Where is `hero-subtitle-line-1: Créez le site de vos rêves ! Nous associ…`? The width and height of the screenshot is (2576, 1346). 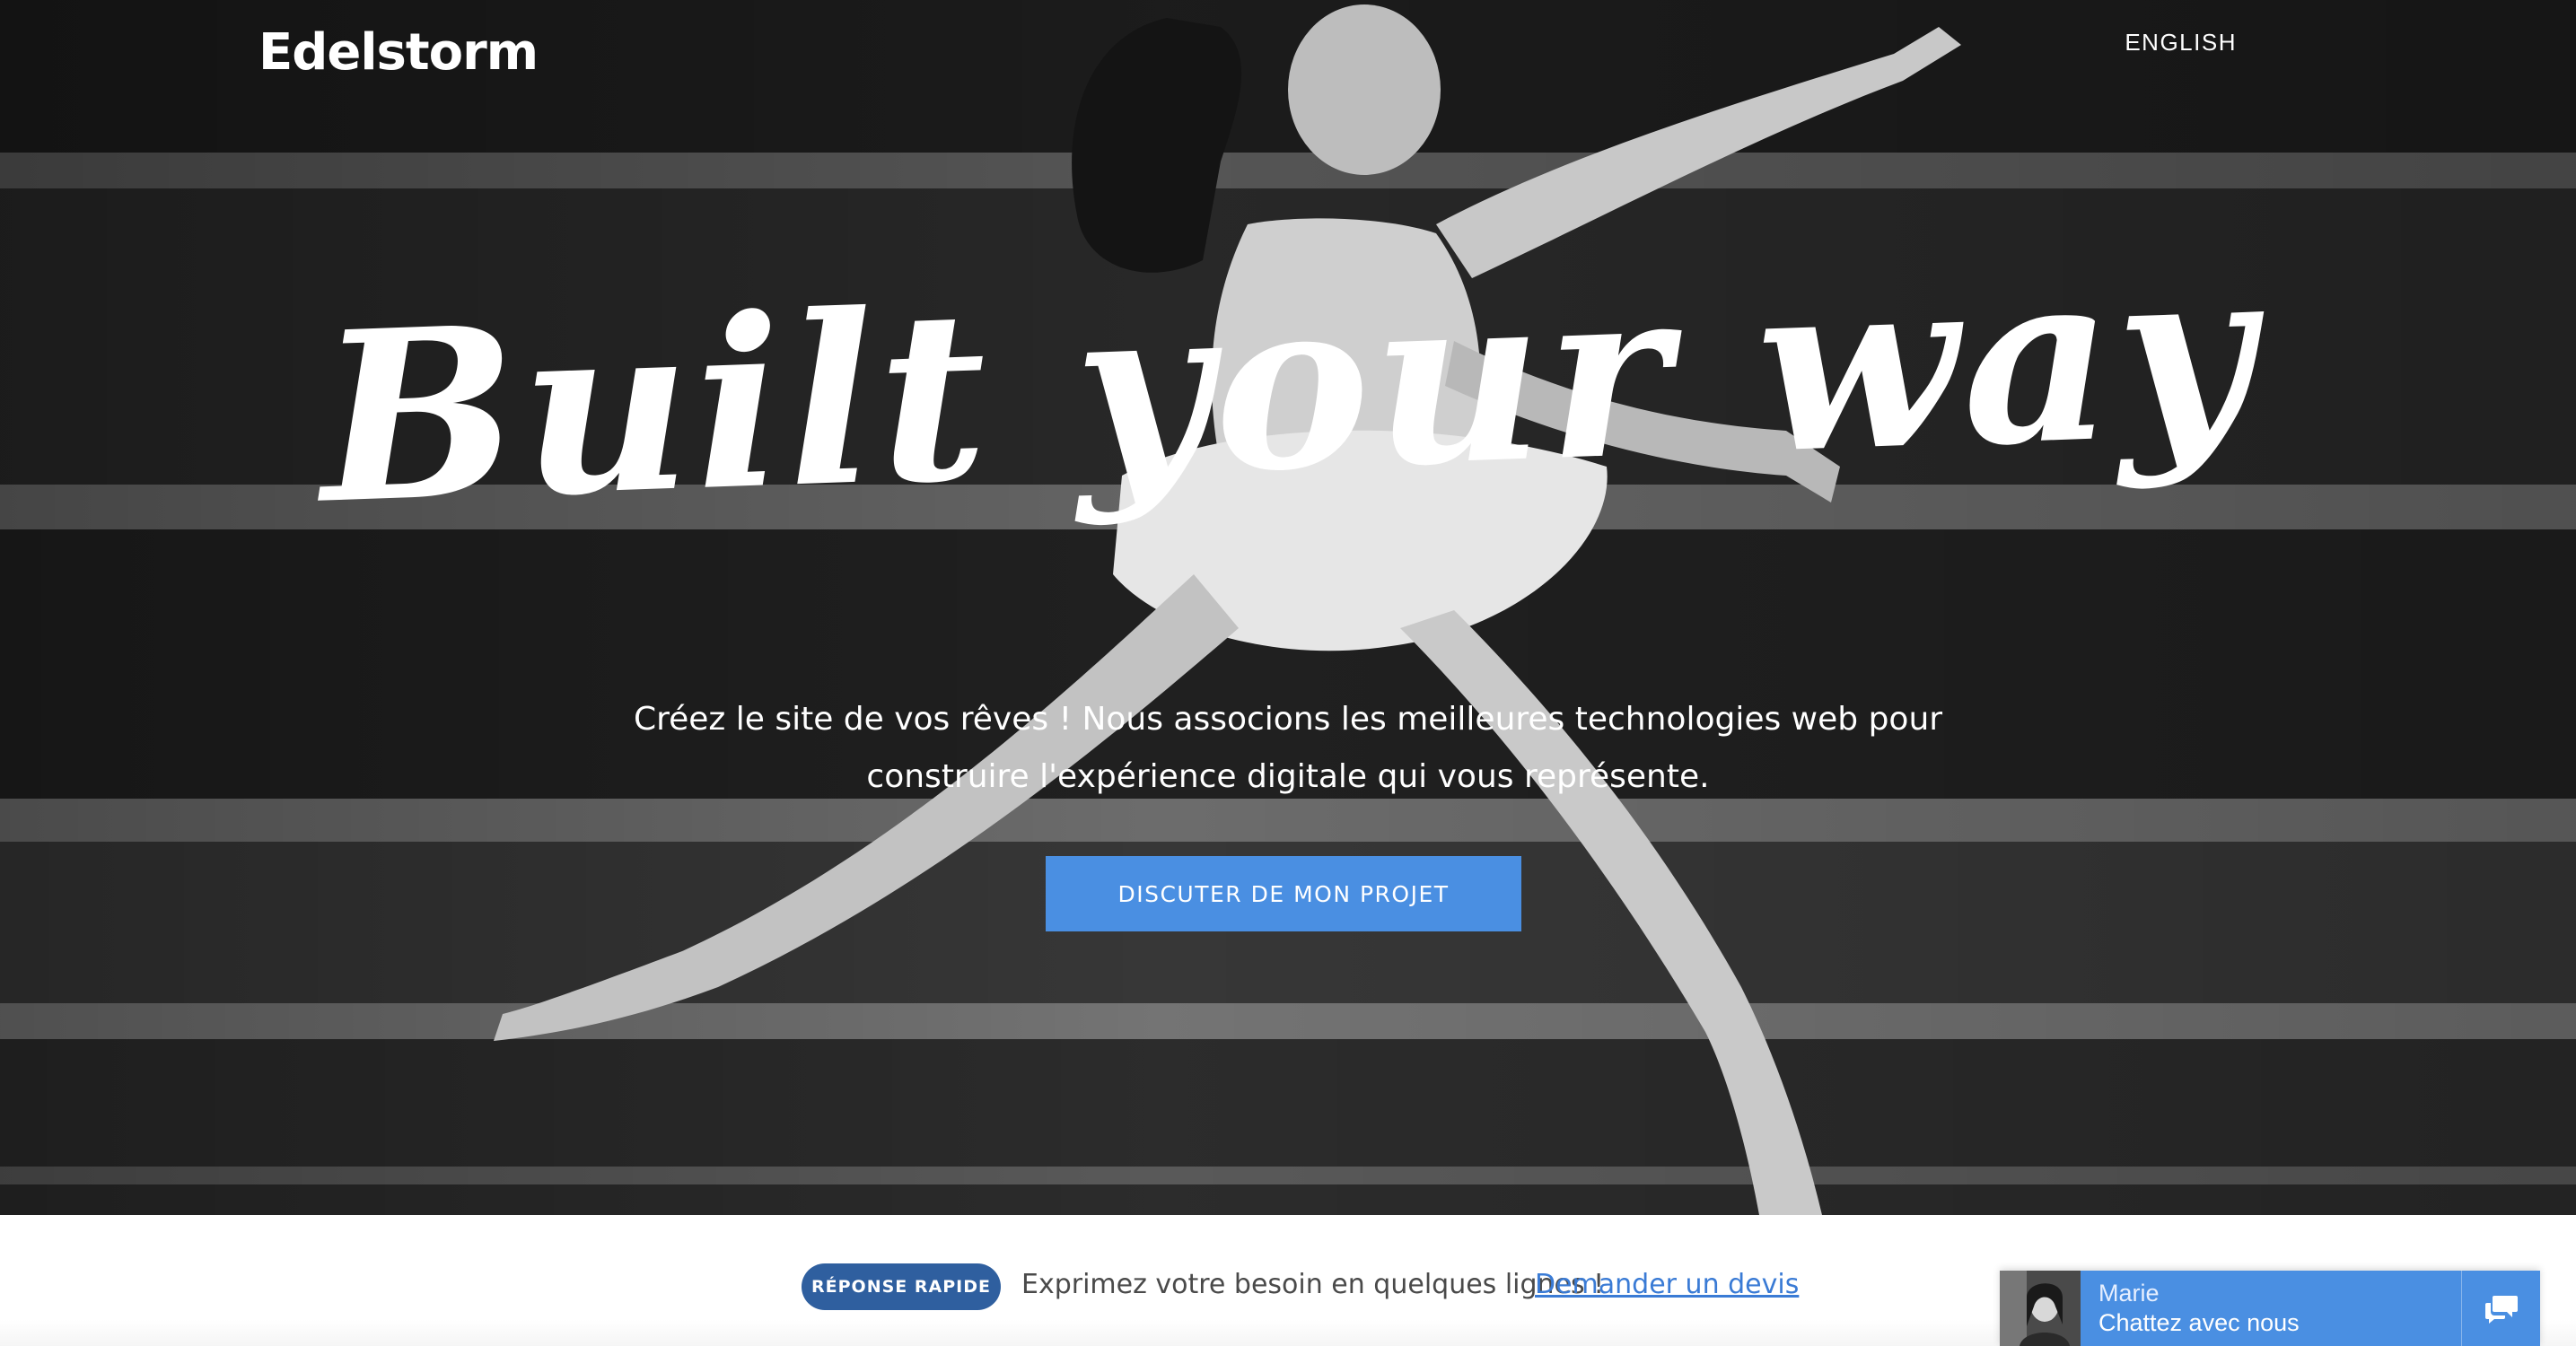 hero-subtitle-line-1: Créez le site de vos rêves ! Nous associ… is located at coordinates (1288, 719).